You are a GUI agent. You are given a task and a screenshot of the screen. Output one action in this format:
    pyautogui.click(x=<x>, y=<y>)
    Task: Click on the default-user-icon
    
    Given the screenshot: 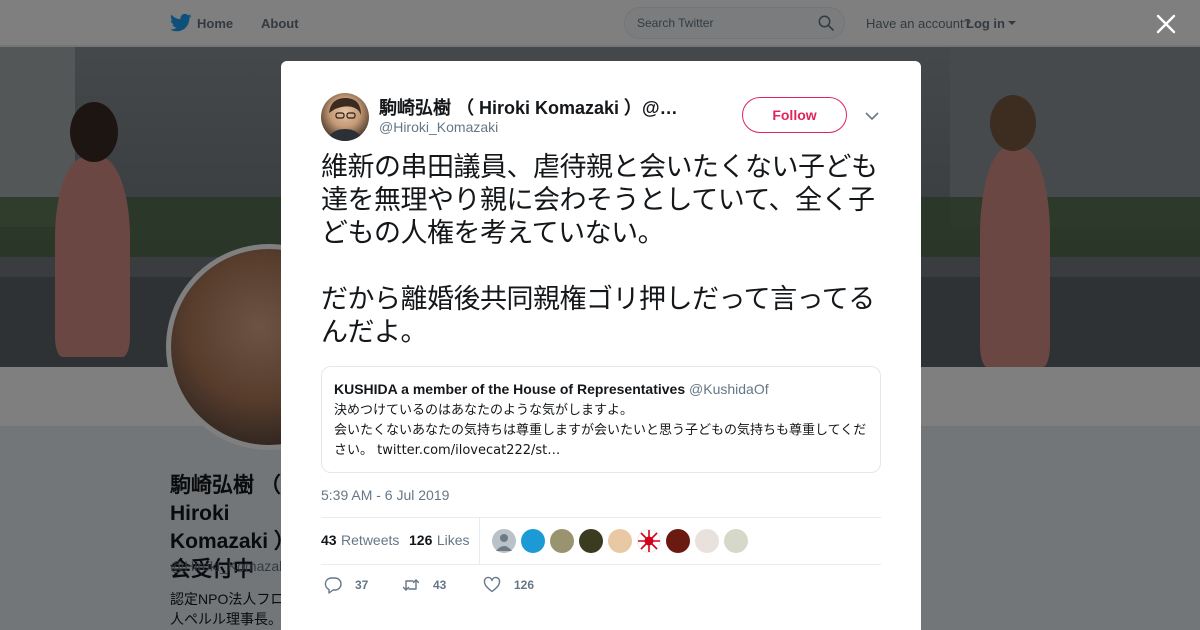 What is the action you would take?
    pyautogui.click(x=504, y=542)
    